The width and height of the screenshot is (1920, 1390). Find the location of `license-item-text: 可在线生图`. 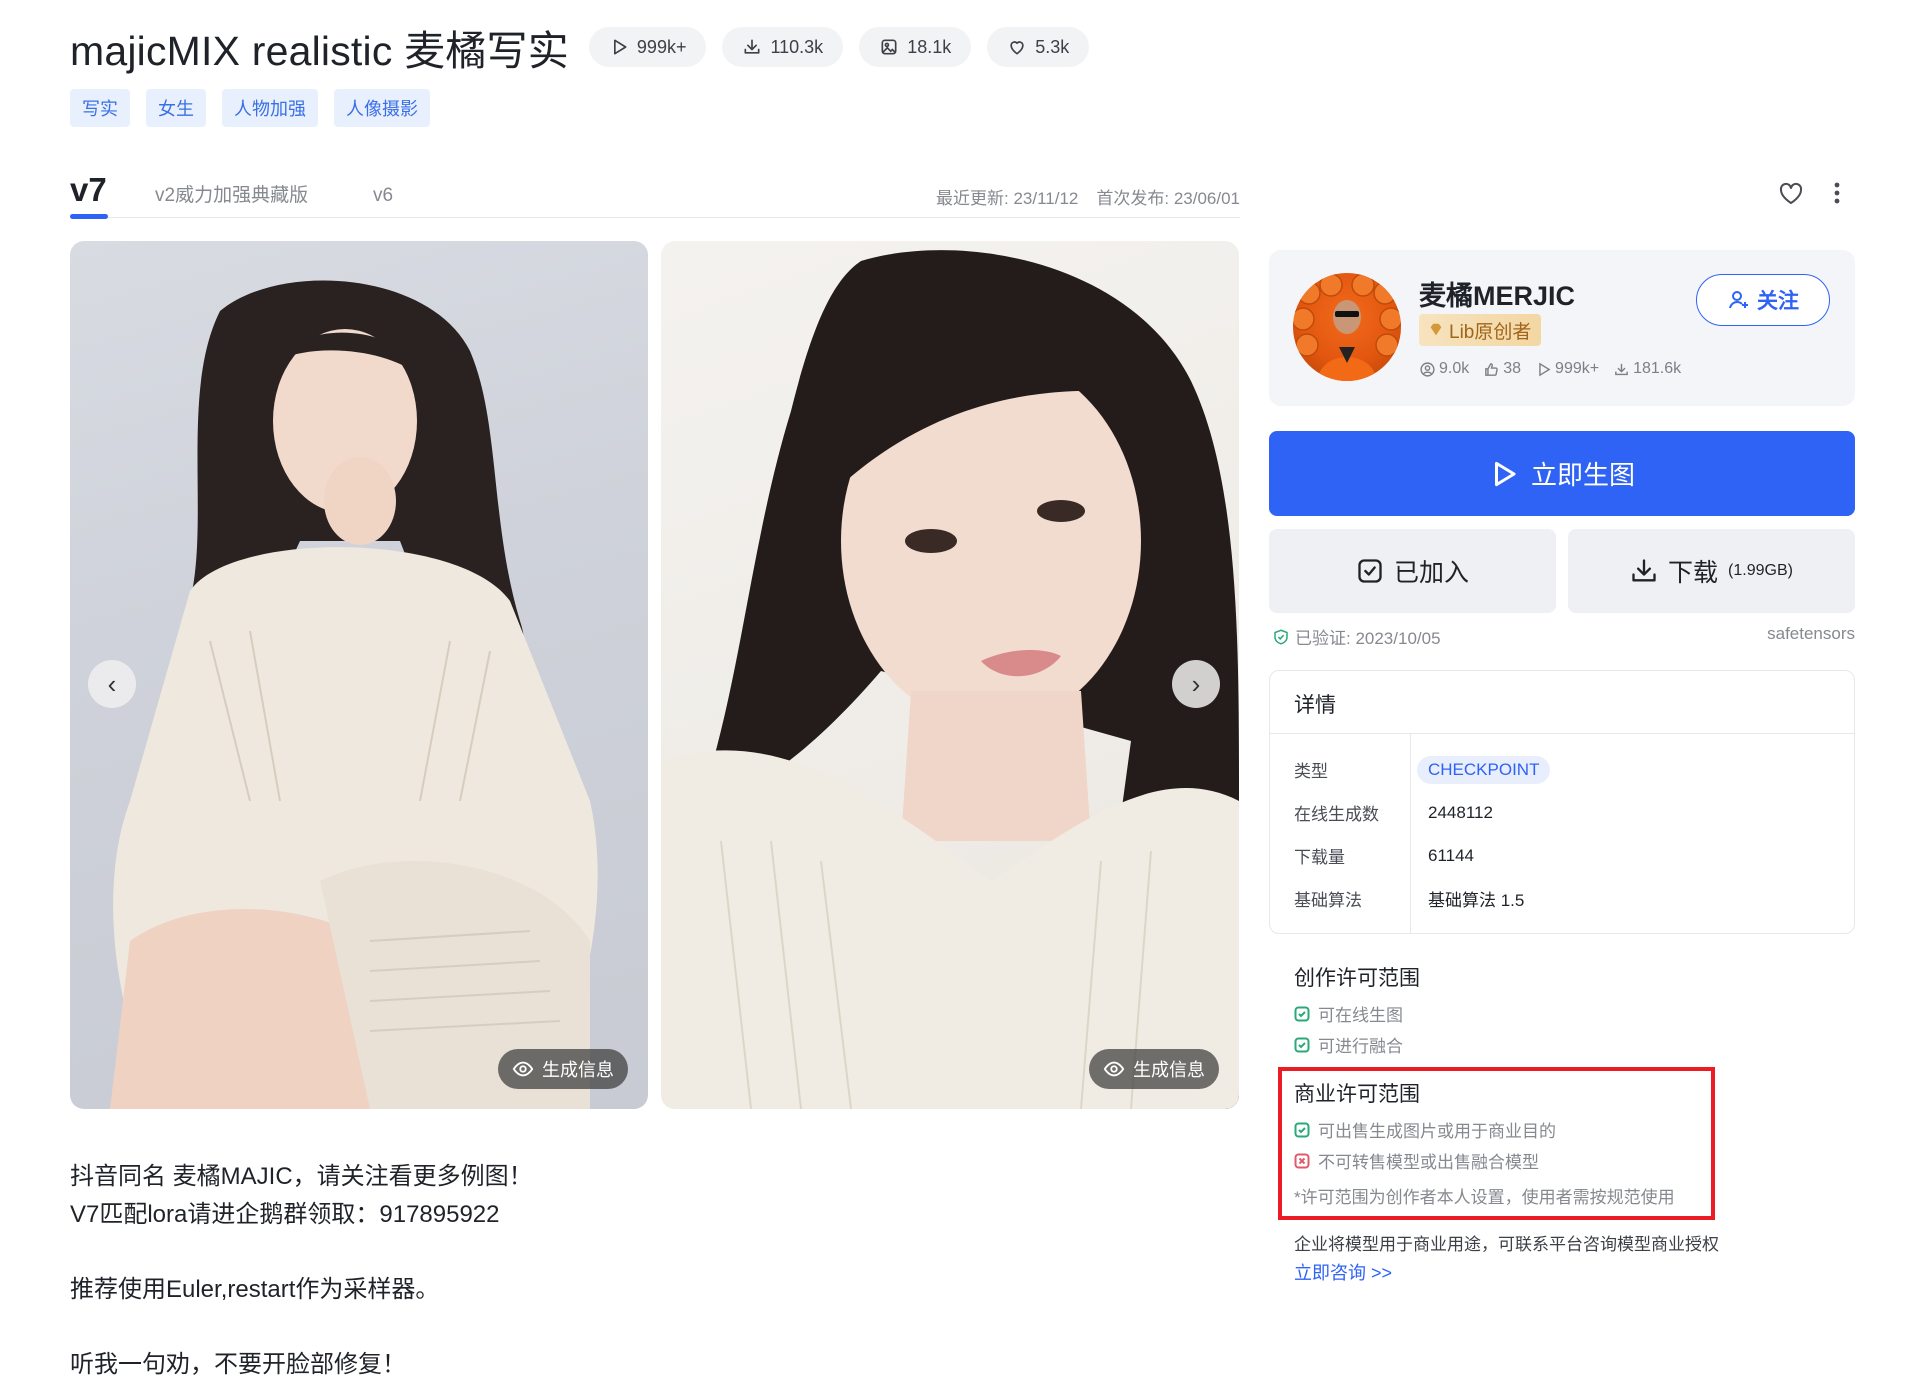

license-item-text: 可在线生图 is located at coordinates (1360, 1015).